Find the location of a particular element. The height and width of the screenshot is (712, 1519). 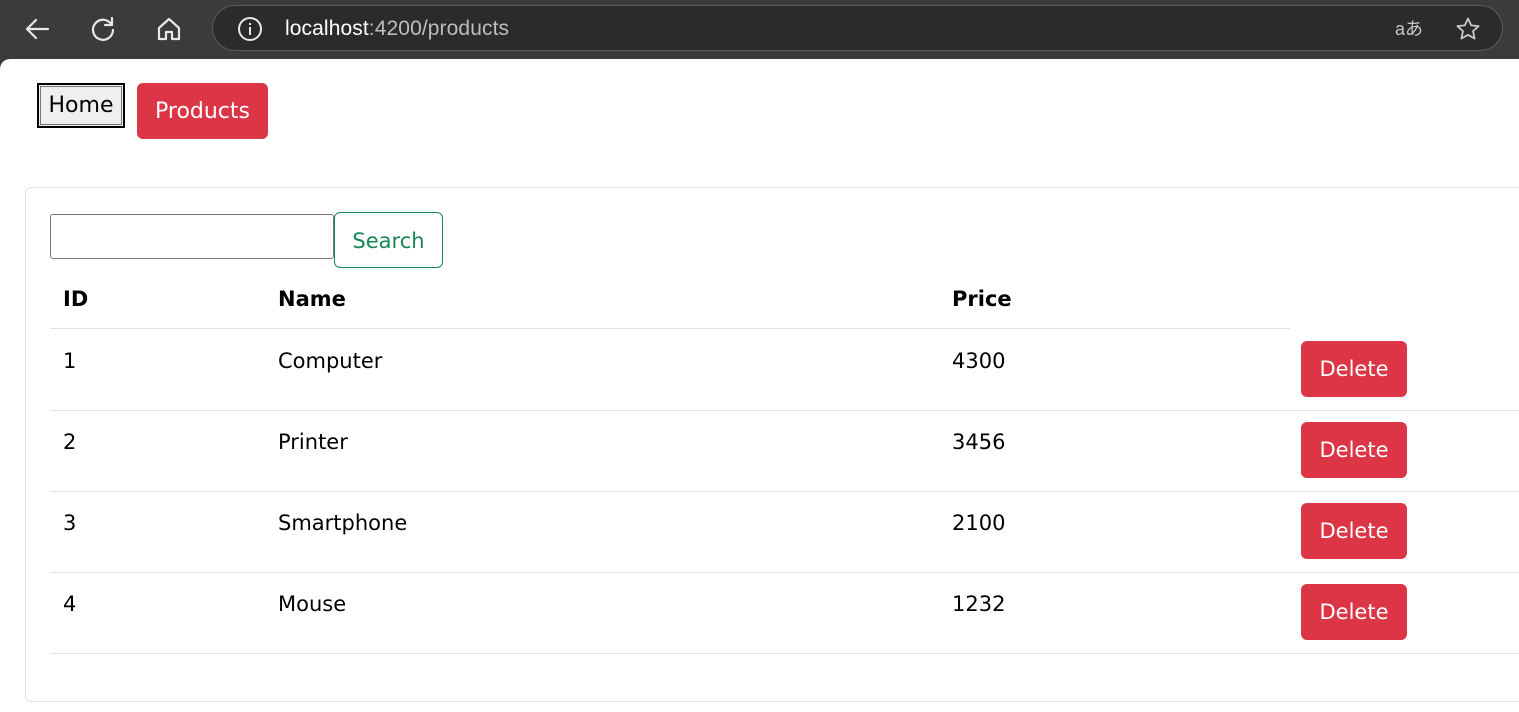

reload-icon is located at coordinates (103, 28).